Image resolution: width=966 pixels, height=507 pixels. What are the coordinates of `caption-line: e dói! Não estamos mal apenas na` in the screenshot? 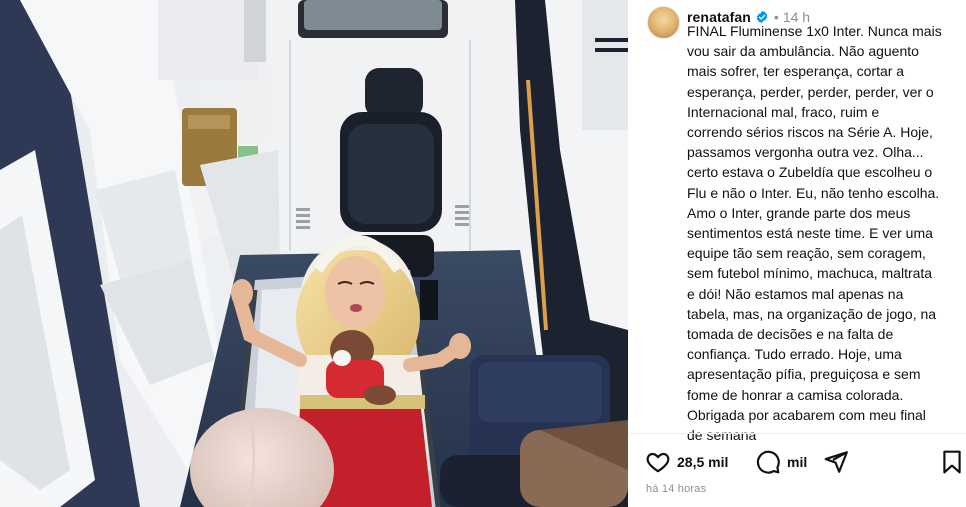 It's located at (795, 293).